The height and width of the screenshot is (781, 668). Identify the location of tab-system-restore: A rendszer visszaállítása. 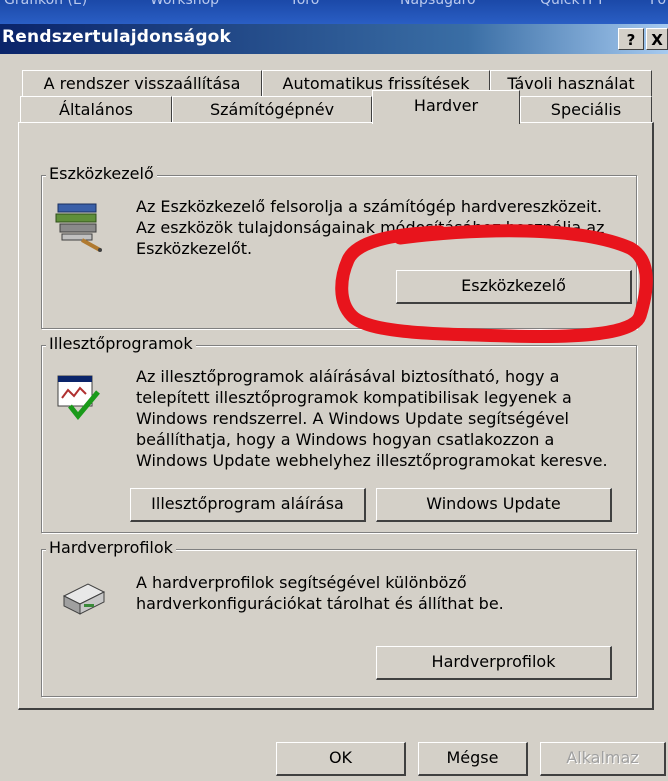
(142, 84).